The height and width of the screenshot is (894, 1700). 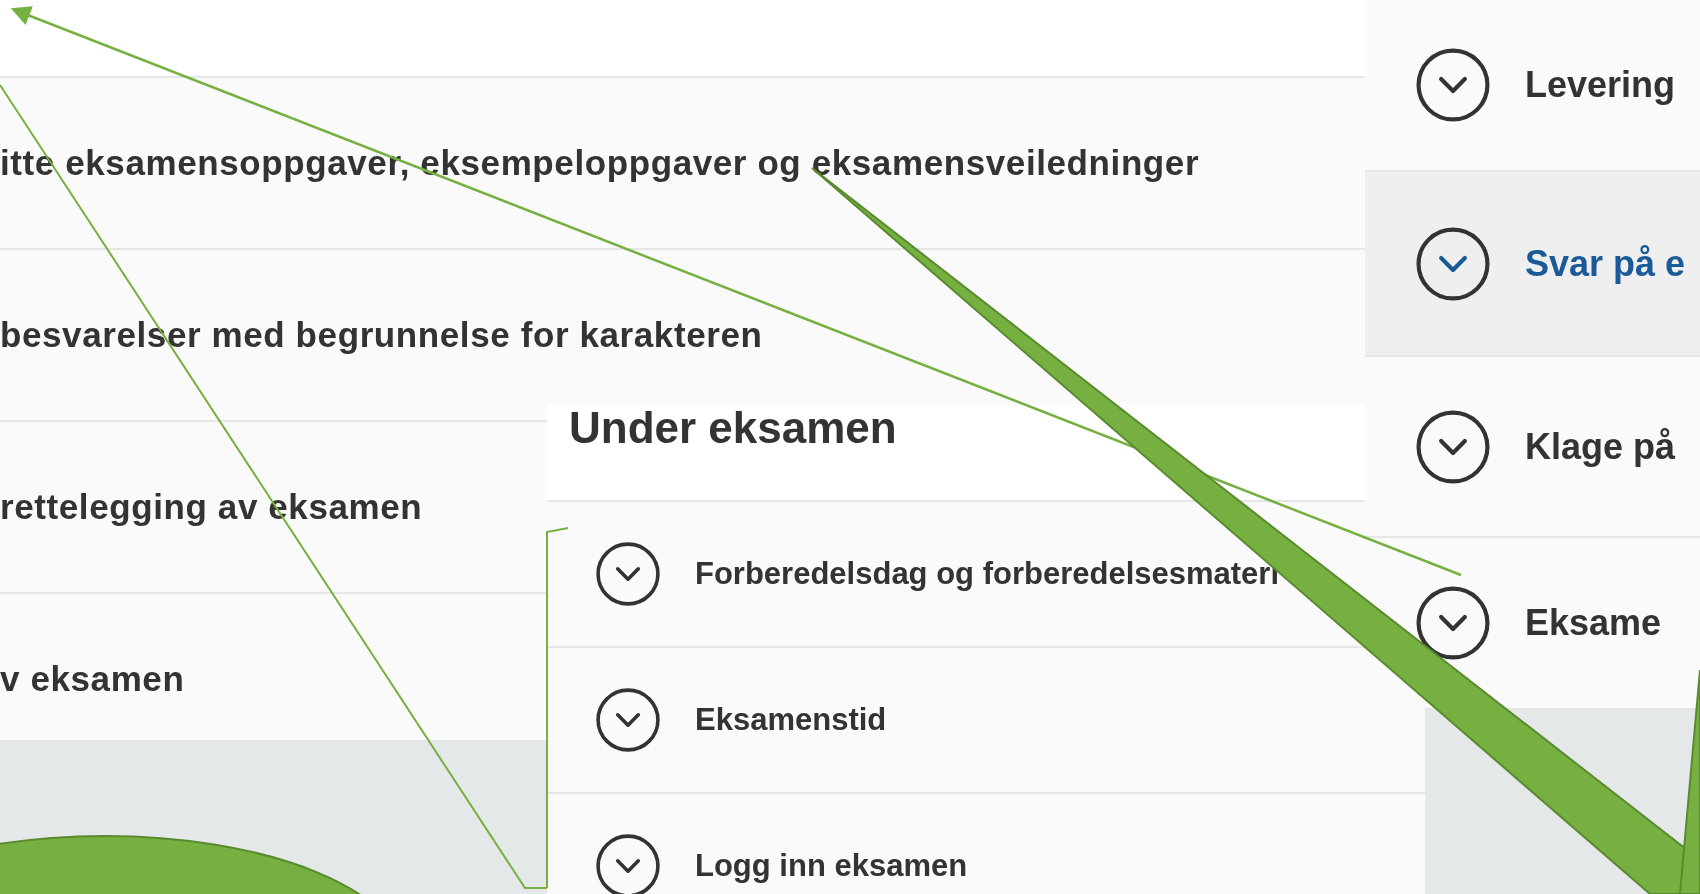 I want to click on accordion-item: Levering, so click(x=1600, y=85).